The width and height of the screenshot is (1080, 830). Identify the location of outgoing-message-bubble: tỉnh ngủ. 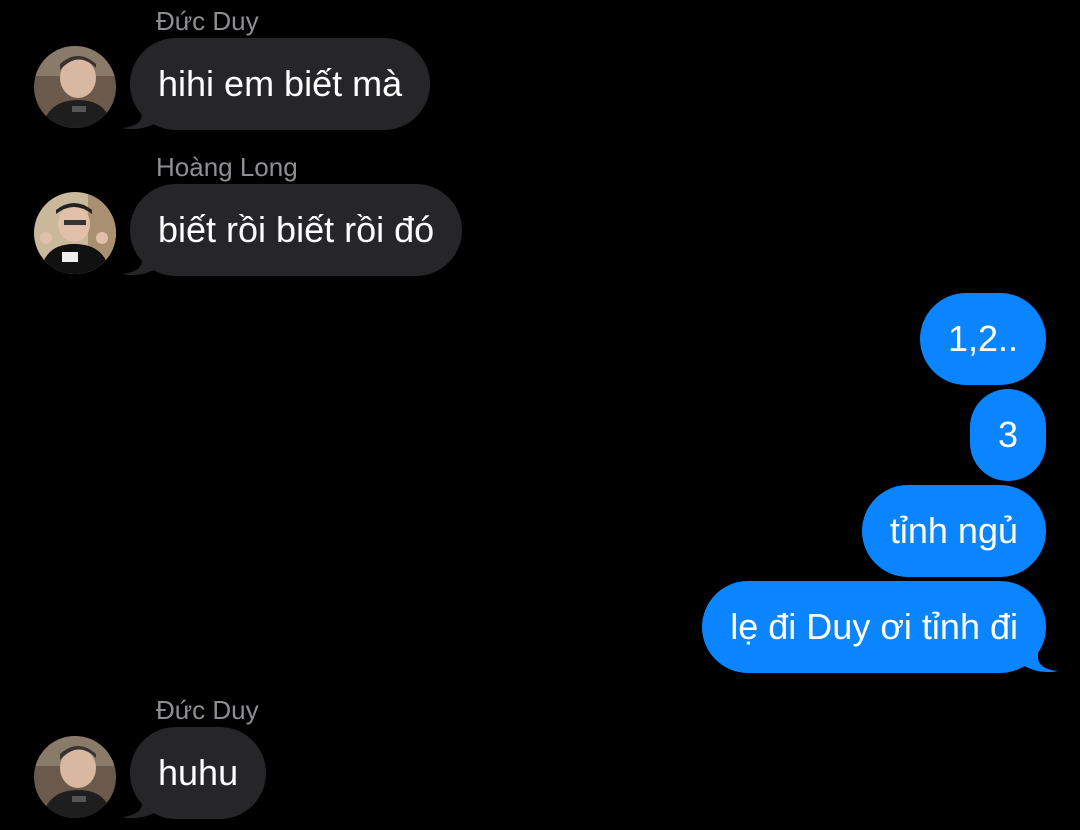
(953, 531).